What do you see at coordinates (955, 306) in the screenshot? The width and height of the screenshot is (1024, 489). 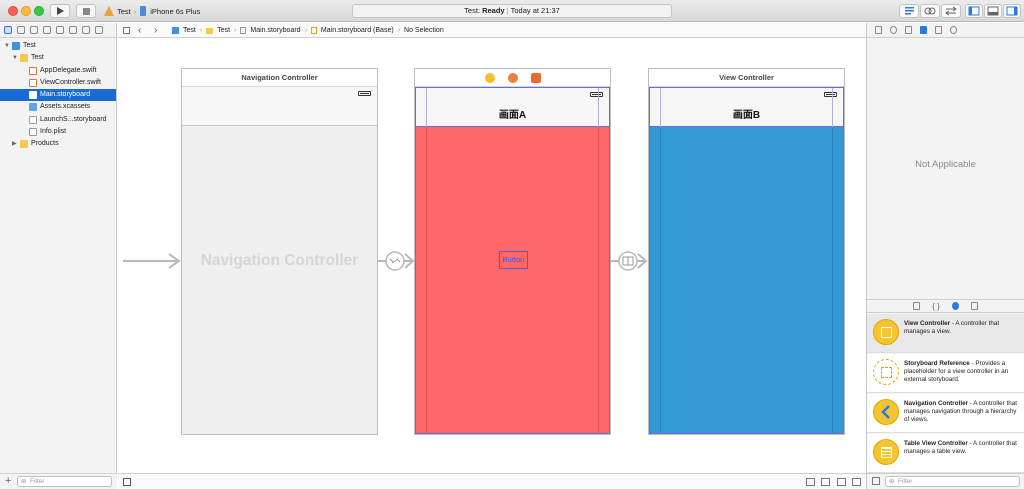 I see `object-library-icon` at bounding box center [955, 306].